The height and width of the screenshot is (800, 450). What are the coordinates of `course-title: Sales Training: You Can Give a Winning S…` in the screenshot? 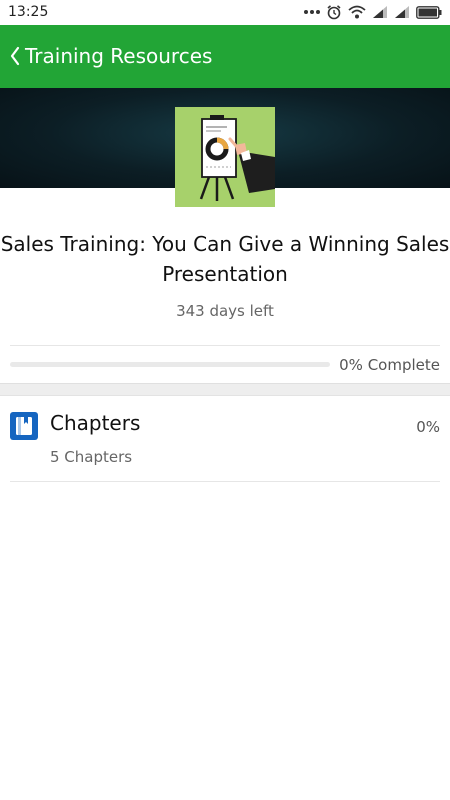 It's located at (225, 259).